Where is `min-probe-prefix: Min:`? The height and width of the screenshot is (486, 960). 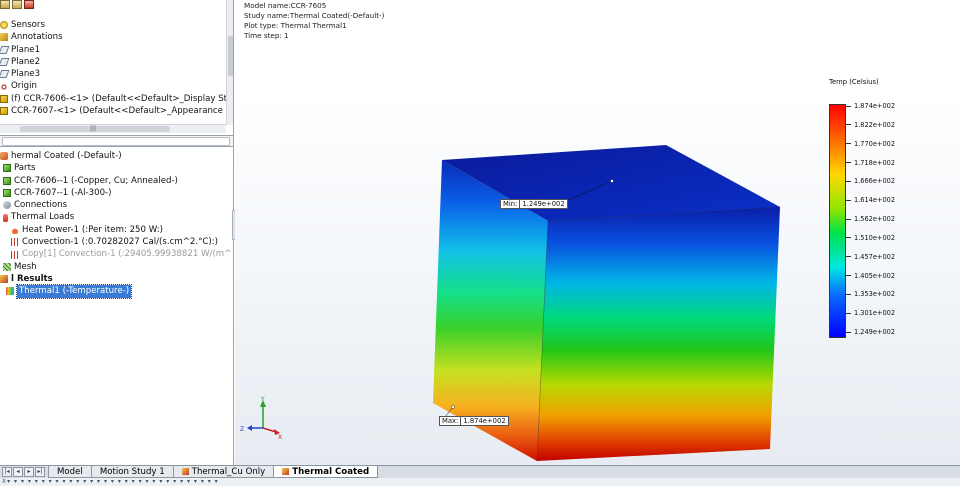 min-probe-prefix: Min: is located at coordinates (510, 204).